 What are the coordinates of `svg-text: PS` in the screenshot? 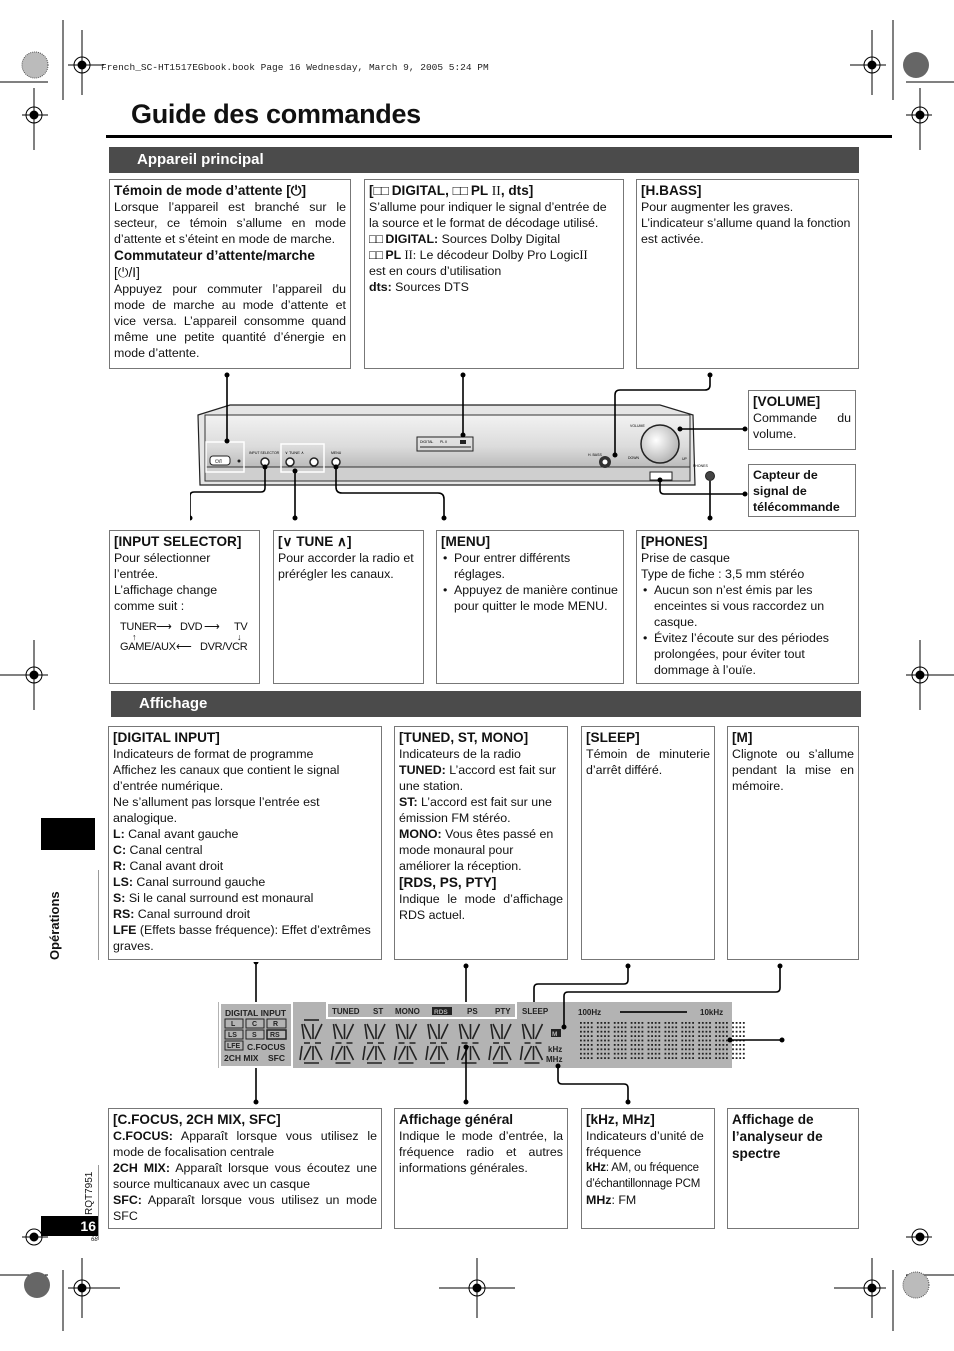 It's located at (472, 1011).